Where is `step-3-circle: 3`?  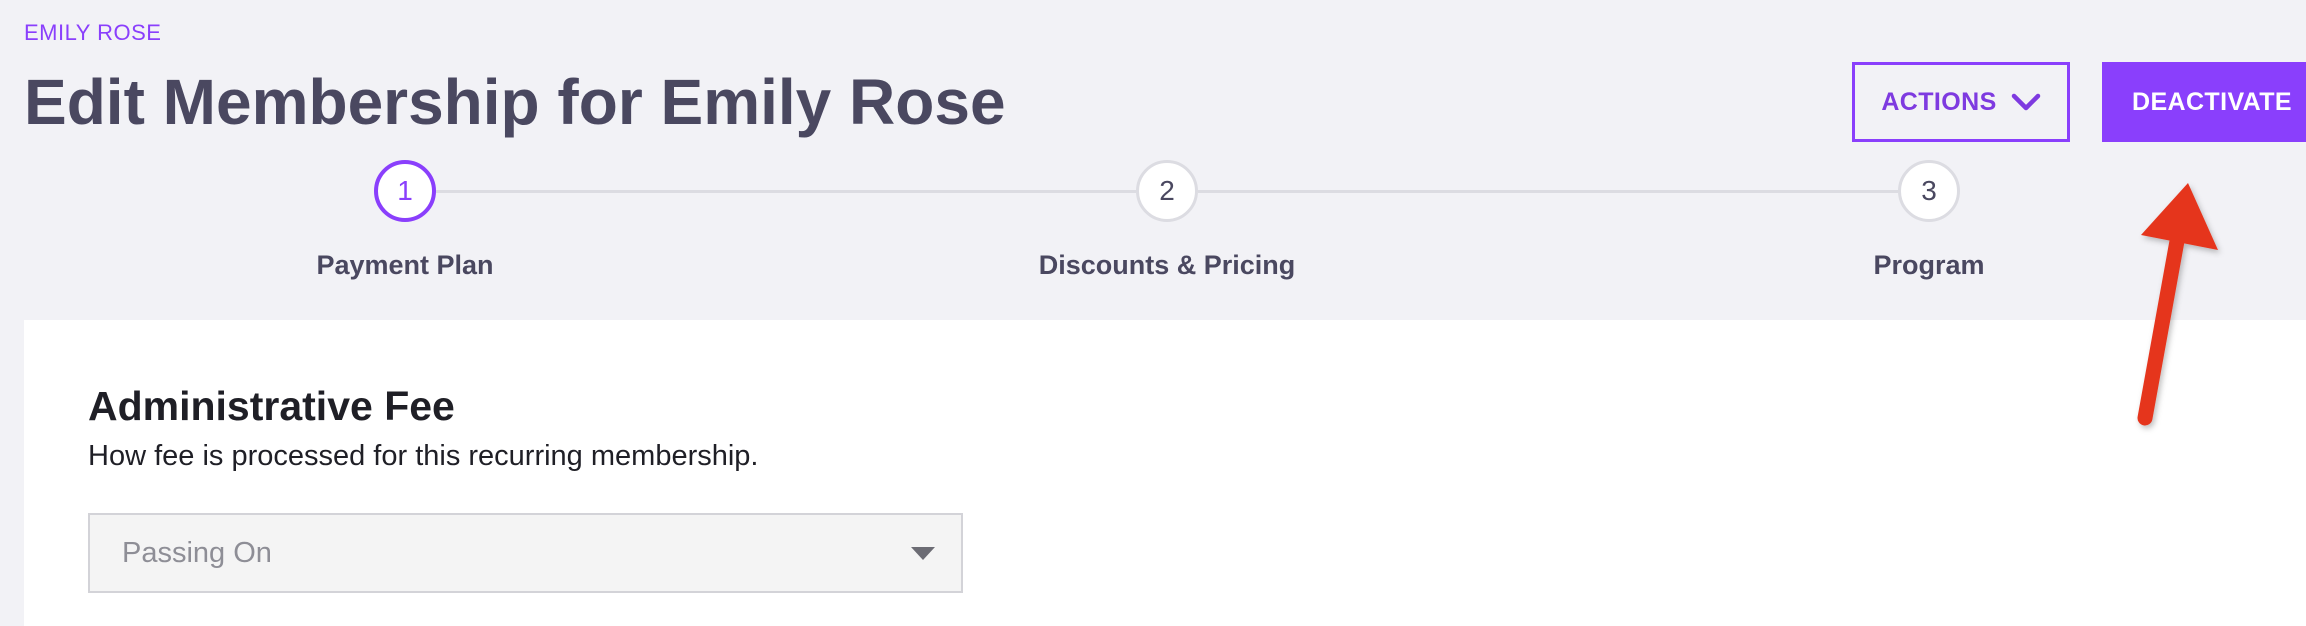 step-3-circle: 3 is located at coordinates (1929, 191).